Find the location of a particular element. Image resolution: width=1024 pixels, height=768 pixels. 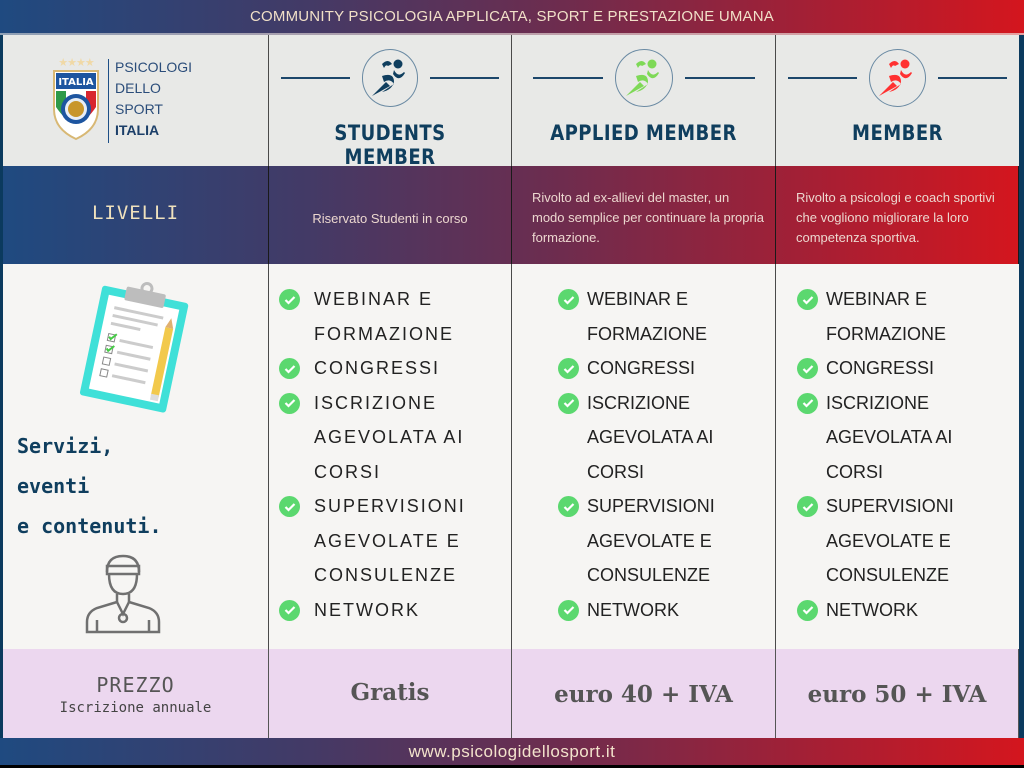

price-sublabel: Iscrizione annuale is located at coordinates (135, 708).